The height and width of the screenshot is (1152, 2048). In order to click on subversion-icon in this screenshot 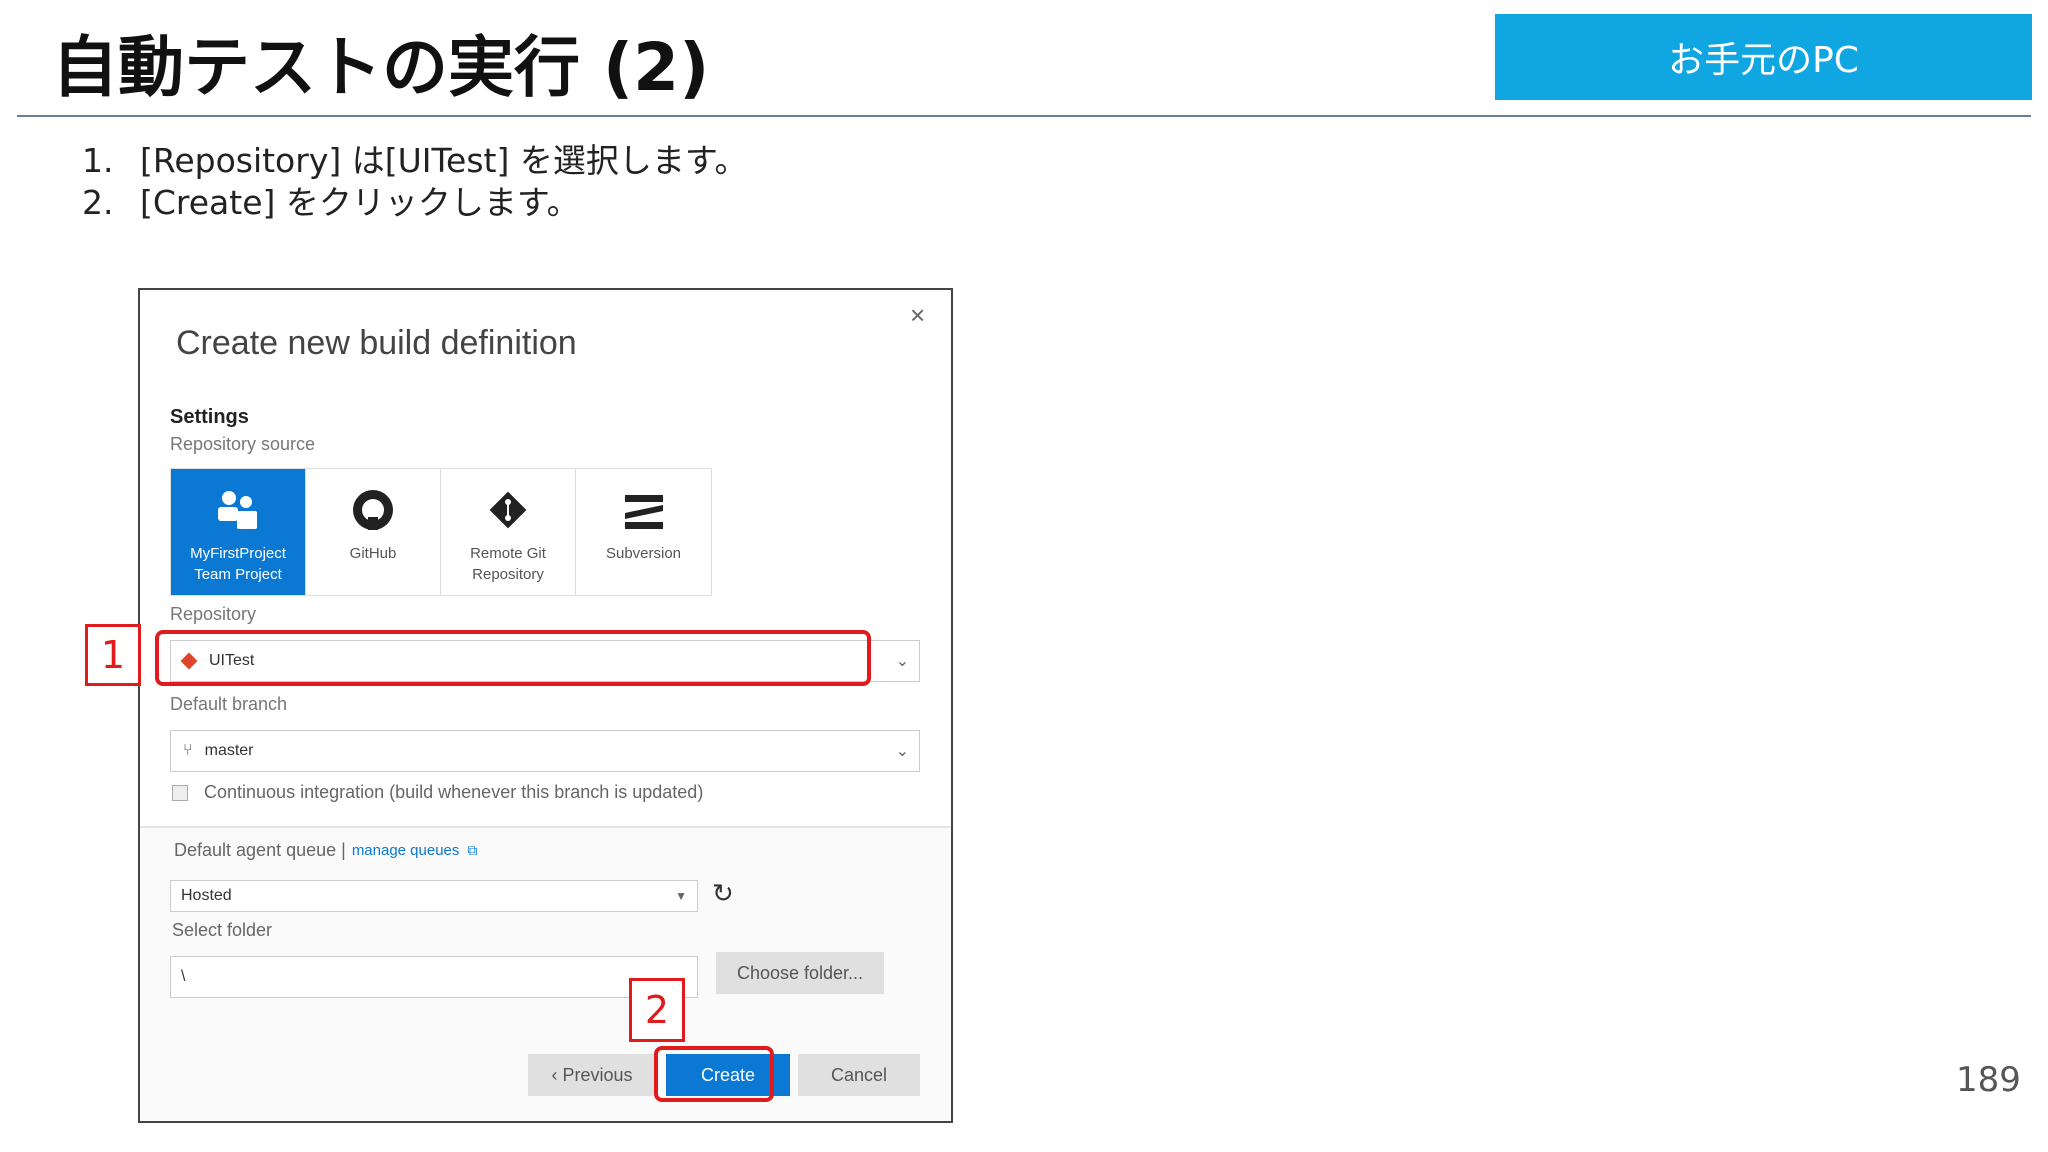, I will do `click(644, 510)`.